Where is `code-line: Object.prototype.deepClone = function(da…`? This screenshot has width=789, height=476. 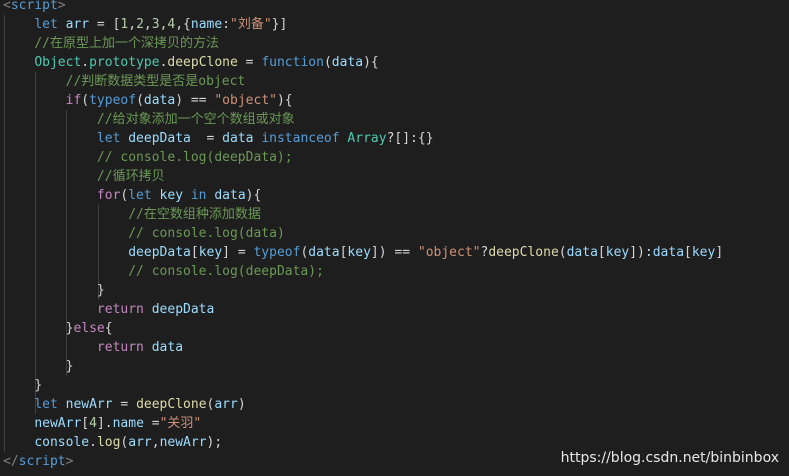
code-line: Object.prototype.deepClone = function(da… is located at coordinates (396, 62).